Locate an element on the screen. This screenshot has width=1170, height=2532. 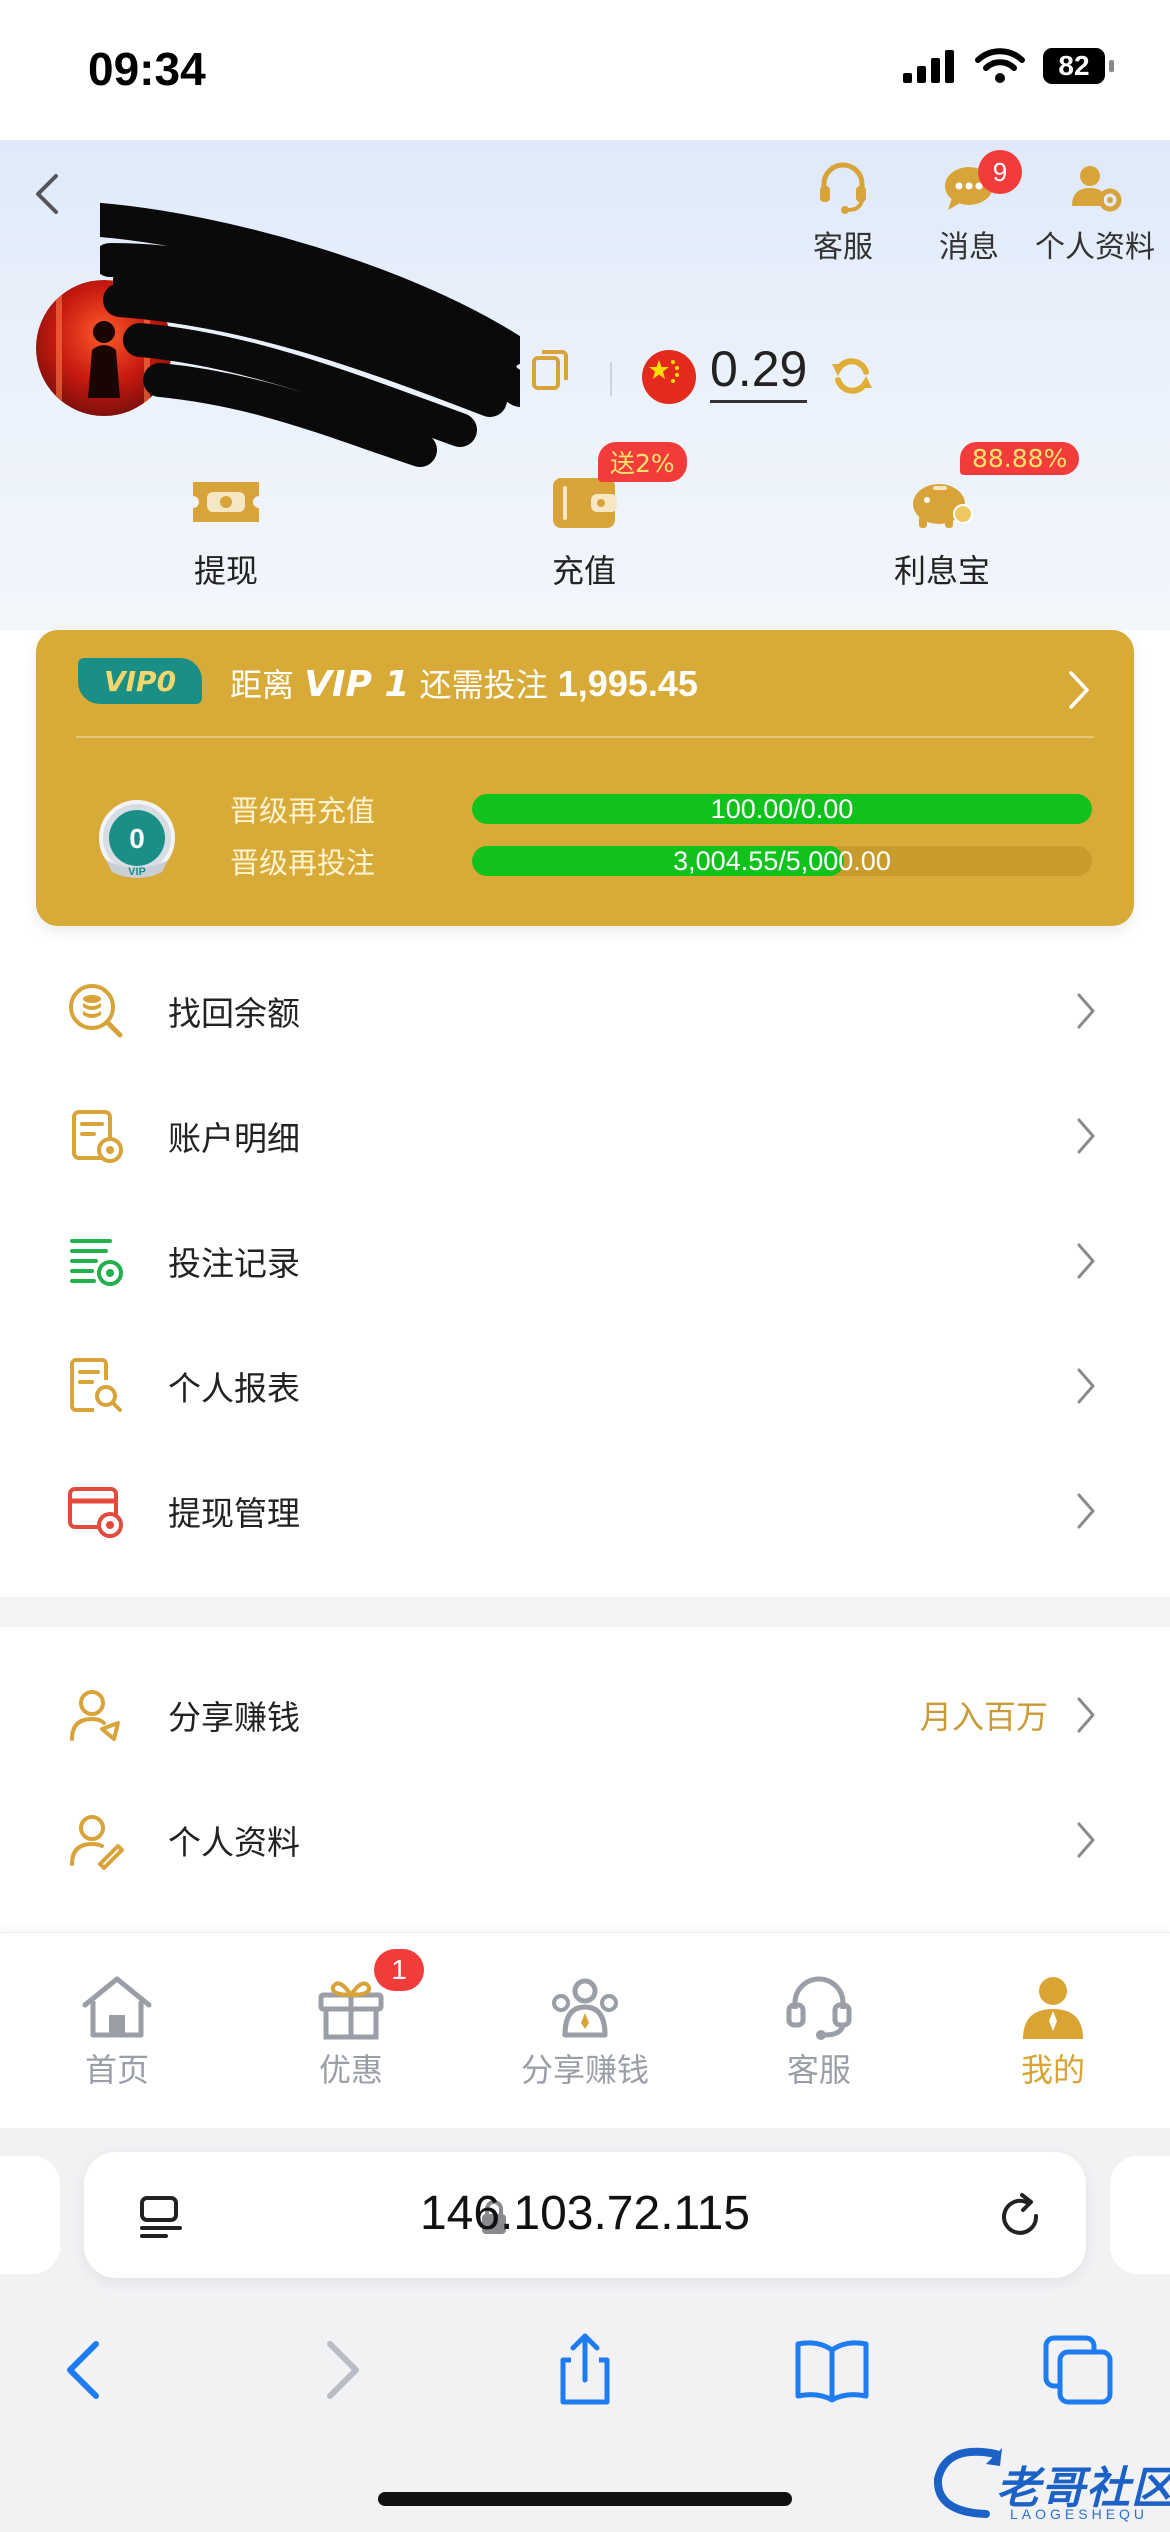
bottom-tab-bar: 首页 1 优惠 分享赚钱 客服 我的 is located at coordinates (585, 2030).